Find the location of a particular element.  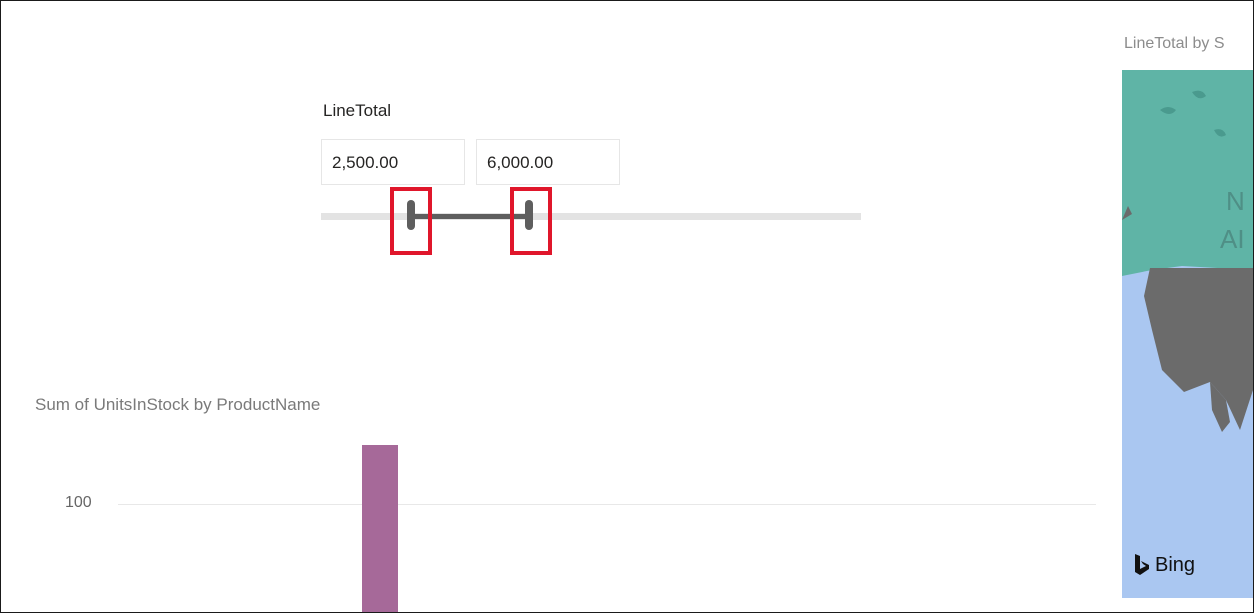

slicer-min-input: 2,500.00 is located at coordinates (393, 162).